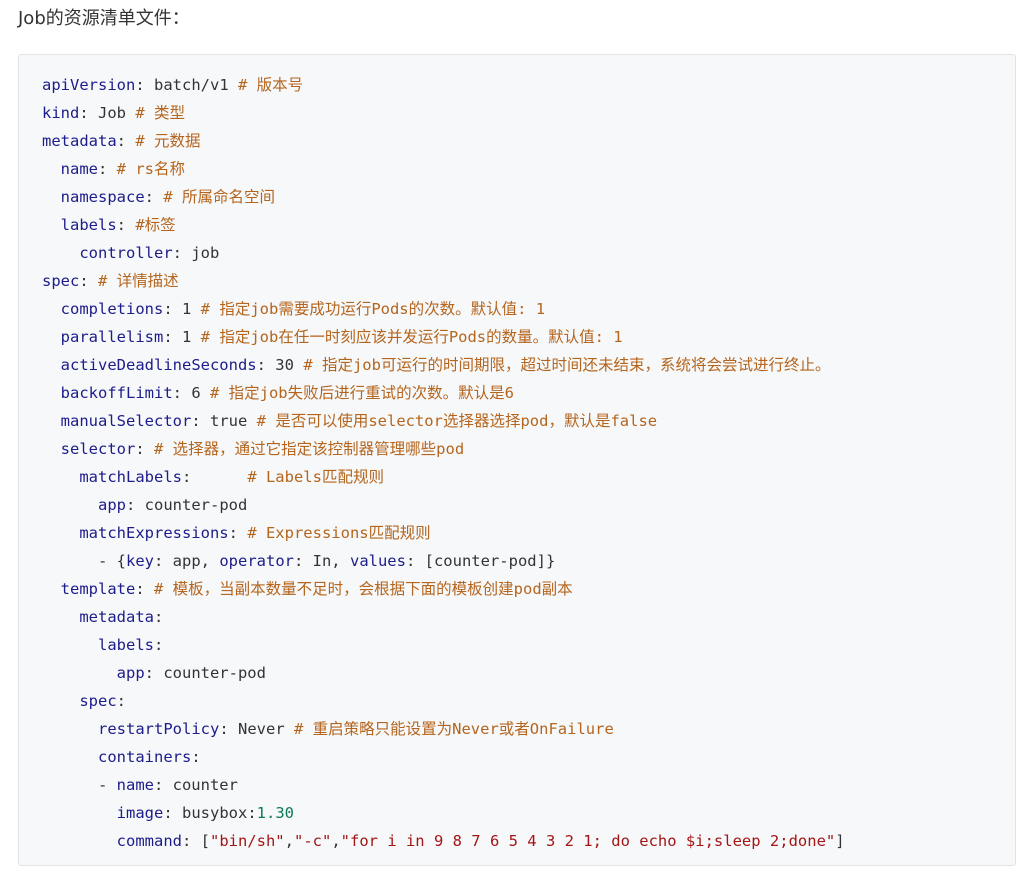 The height and width of the screenshot is (870, 1036). What do you see at coordinates (270, 85) in the screenshot?
I see `yaml-comment: # 版本号` at bounding box center [270, 85].